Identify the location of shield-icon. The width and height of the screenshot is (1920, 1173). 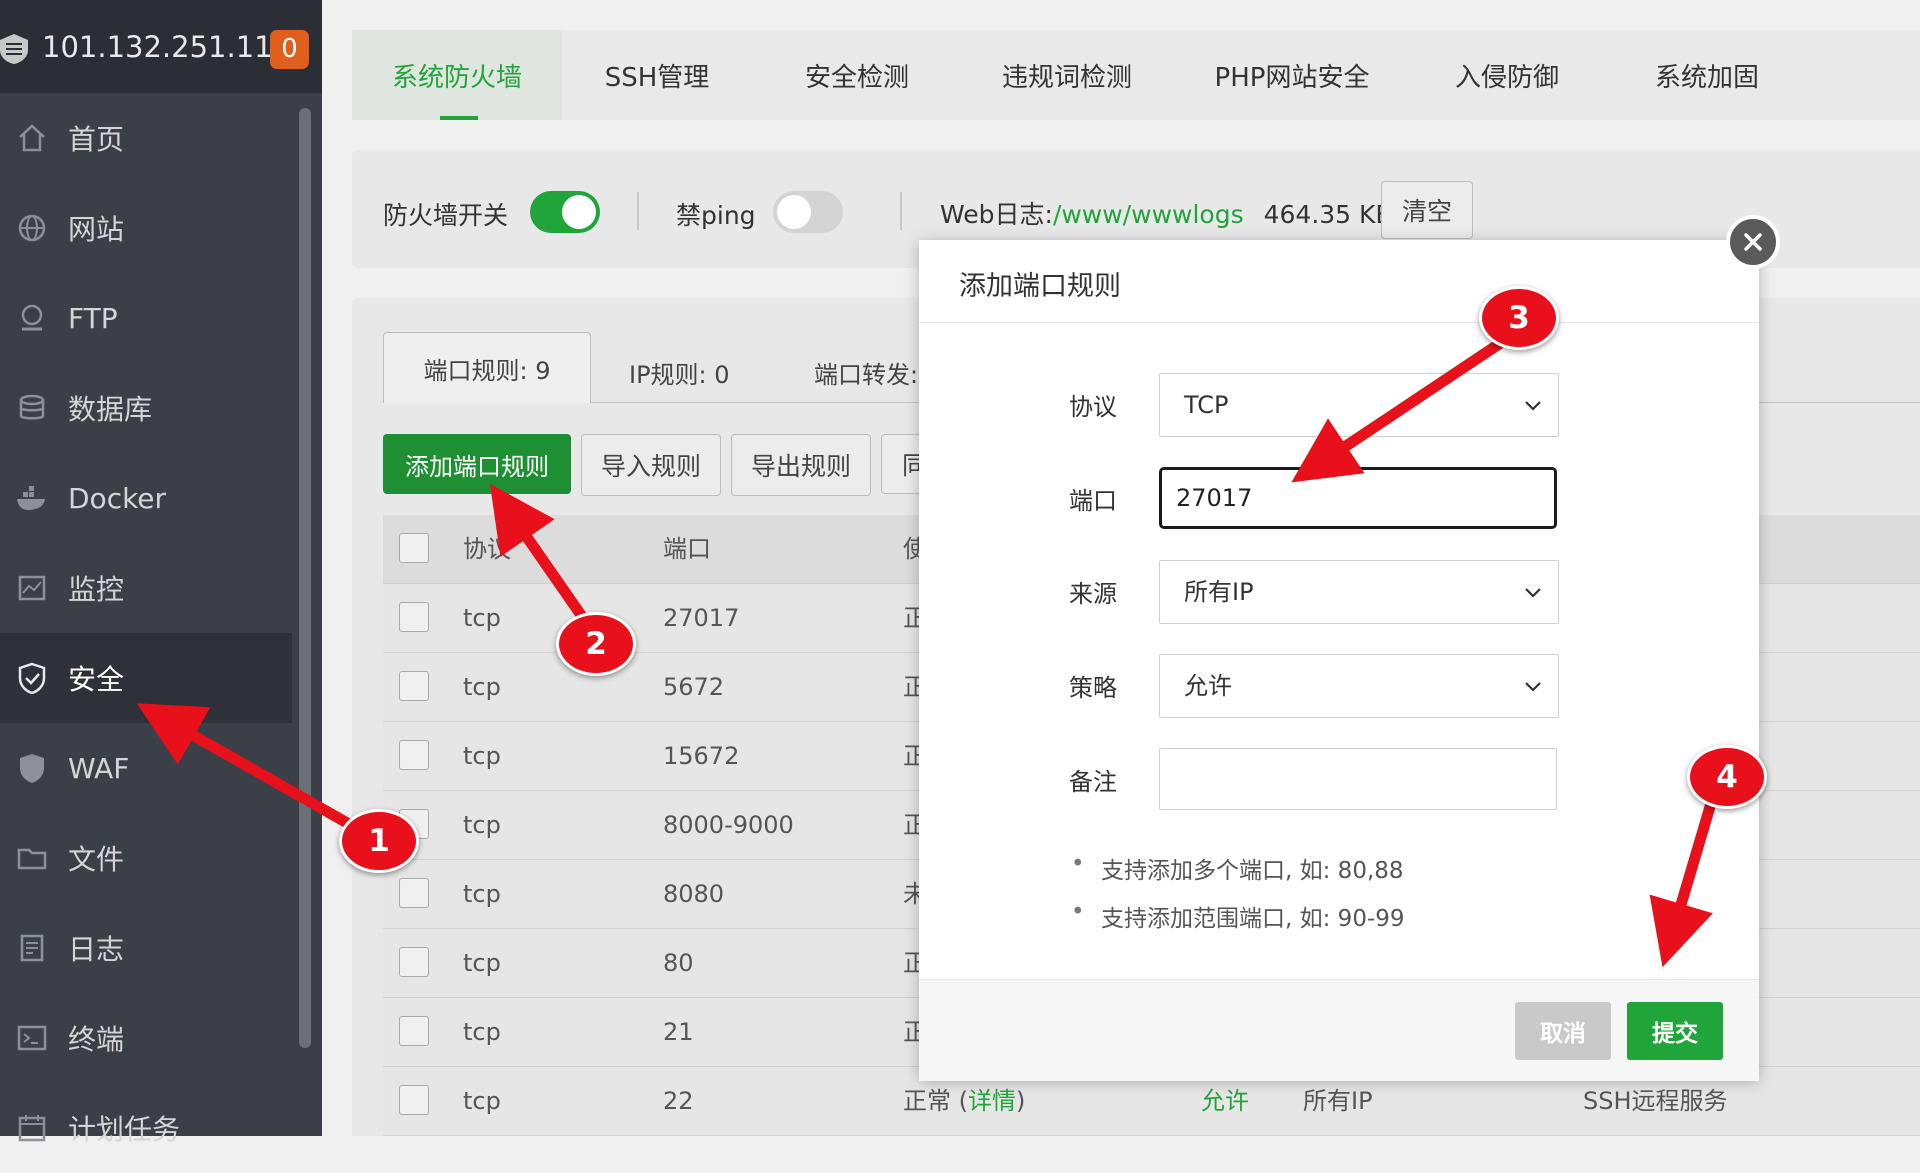
(32, 678).